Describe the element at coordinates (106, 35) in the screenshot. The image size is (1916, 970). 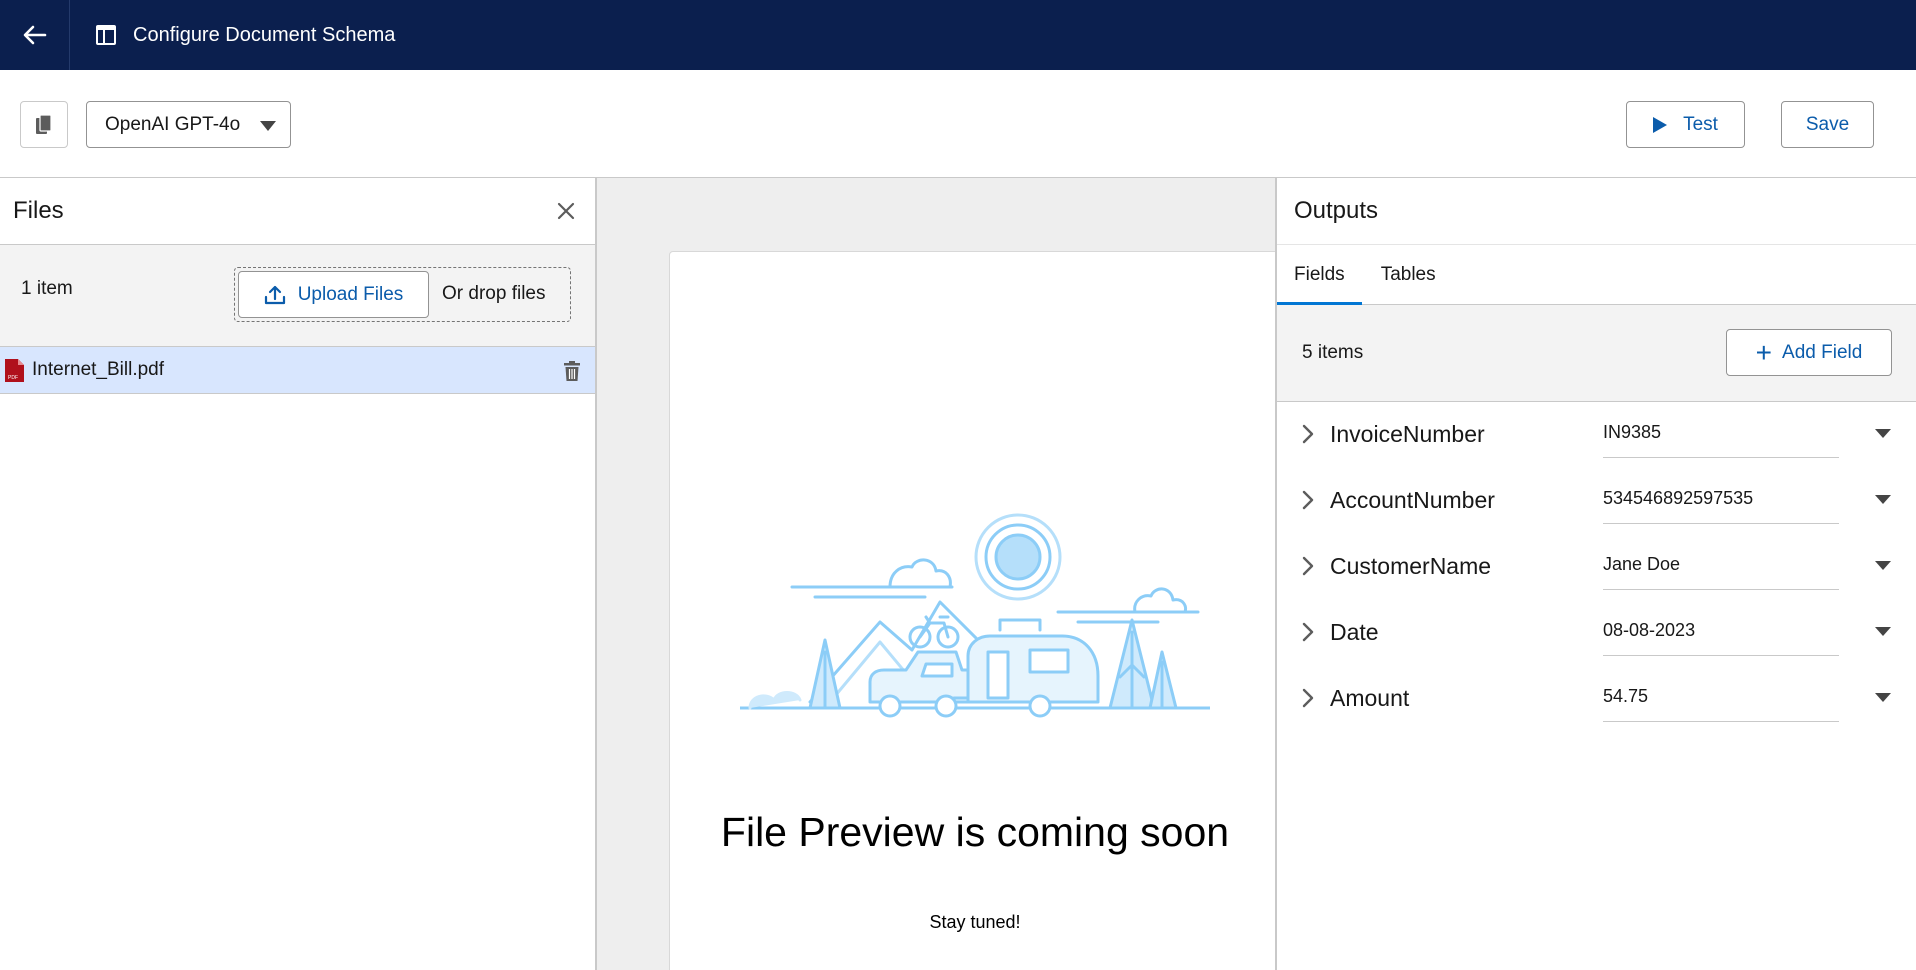
I see `layout-icon` at that location.